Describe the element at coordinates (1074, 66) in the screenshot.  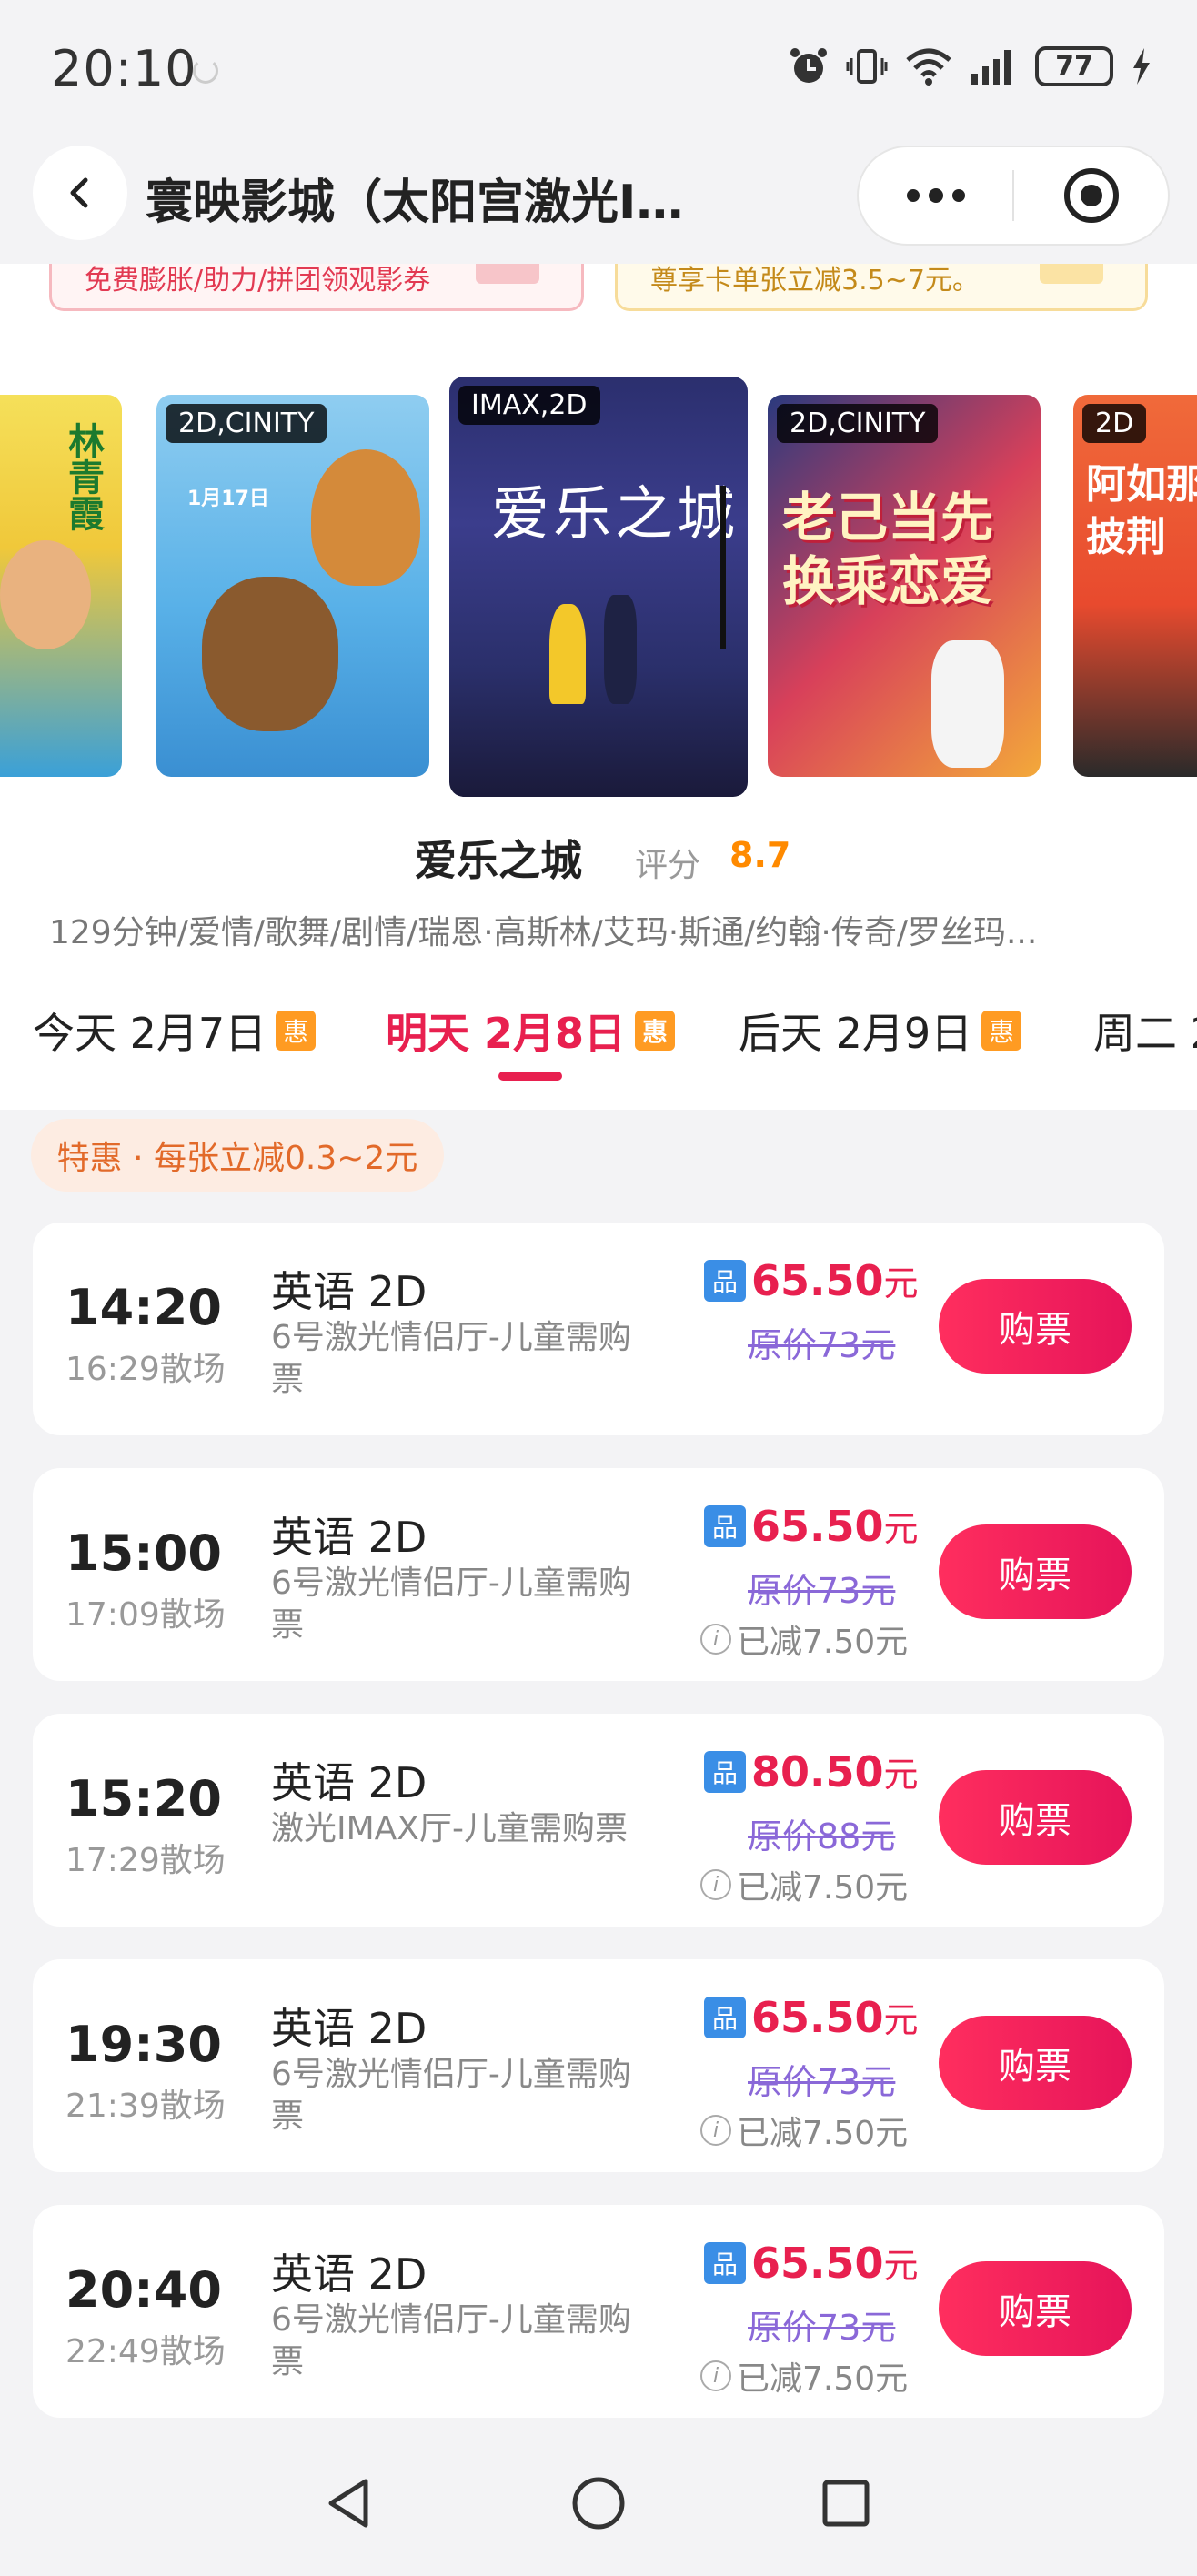
I see `battery-icon: 77` at that location.